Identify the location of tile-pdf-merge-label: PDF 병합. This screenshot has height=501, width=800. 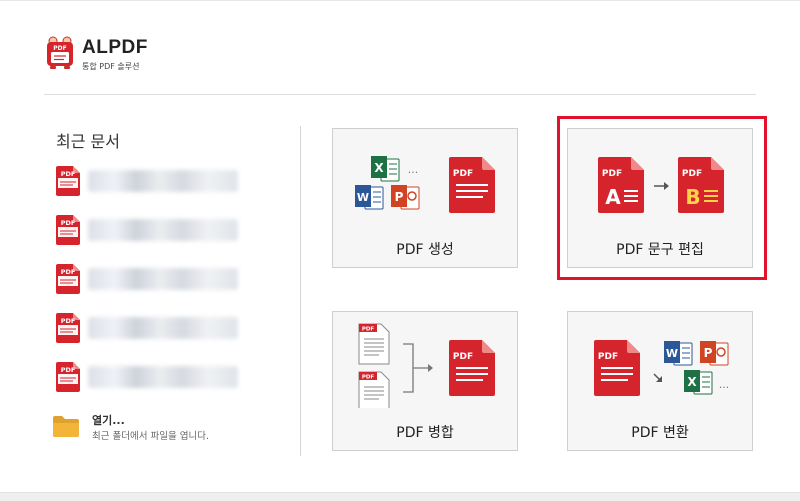
(425, 433).